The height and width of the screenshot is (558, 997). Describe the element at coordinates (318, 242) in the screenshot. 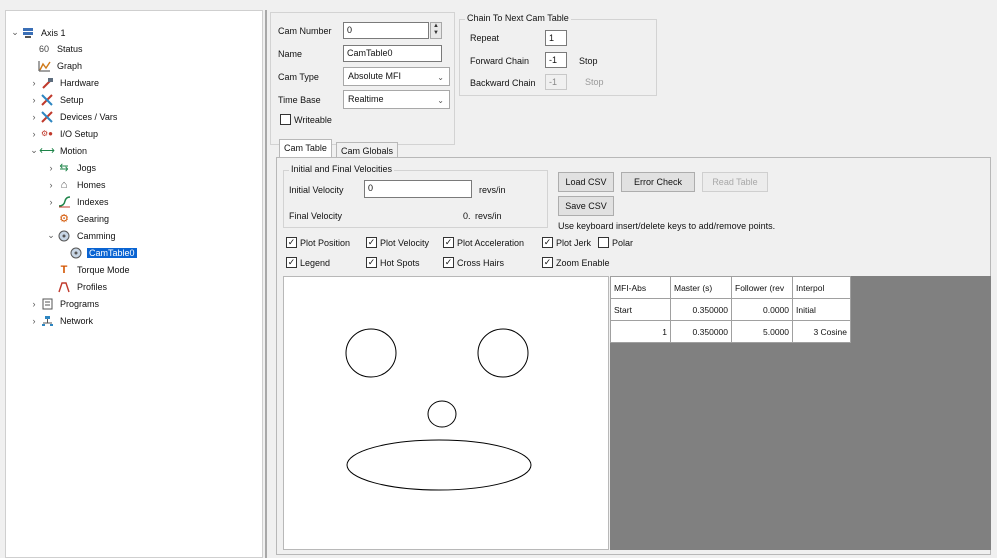

I see `plot-position-checkbox: ✓ Plot Position` at that location.